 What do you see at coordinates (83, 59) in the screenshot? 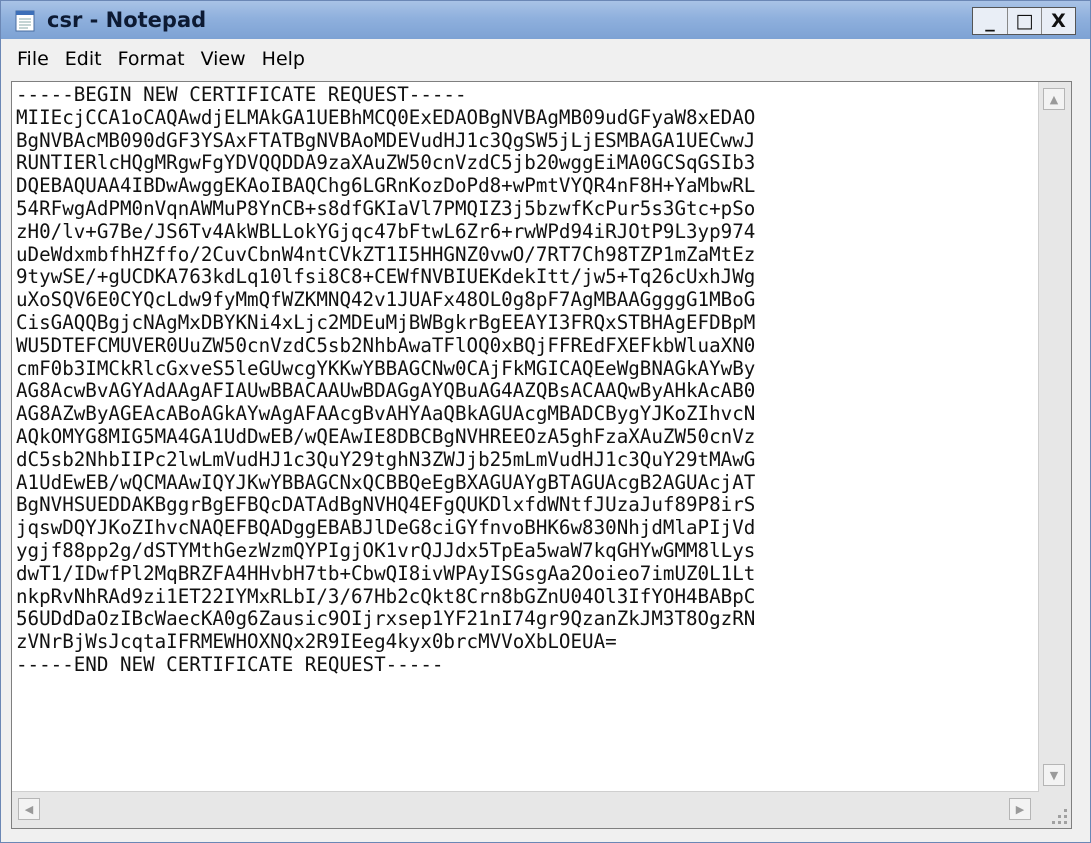
I see `menu-edit: Edit` at bounding box center [83, 59].